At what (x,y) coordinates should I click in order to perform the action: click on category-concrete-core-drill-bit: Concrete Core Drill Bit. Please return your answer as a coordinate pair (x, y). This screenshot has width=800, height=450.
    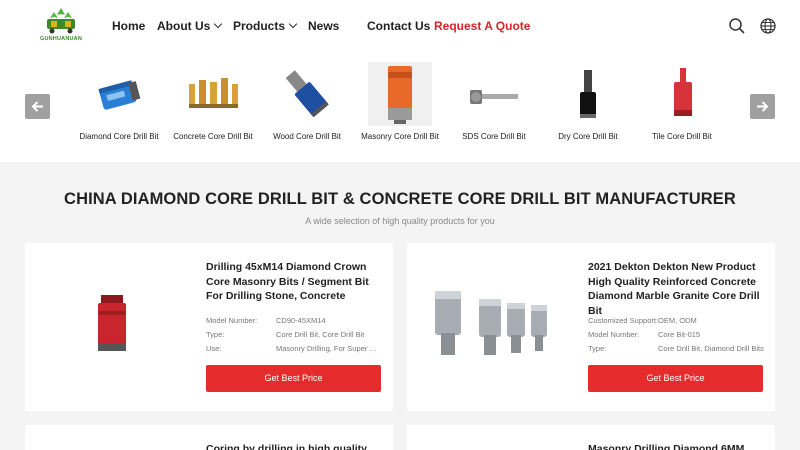
    Looking at the image, I should click on (213, 104).